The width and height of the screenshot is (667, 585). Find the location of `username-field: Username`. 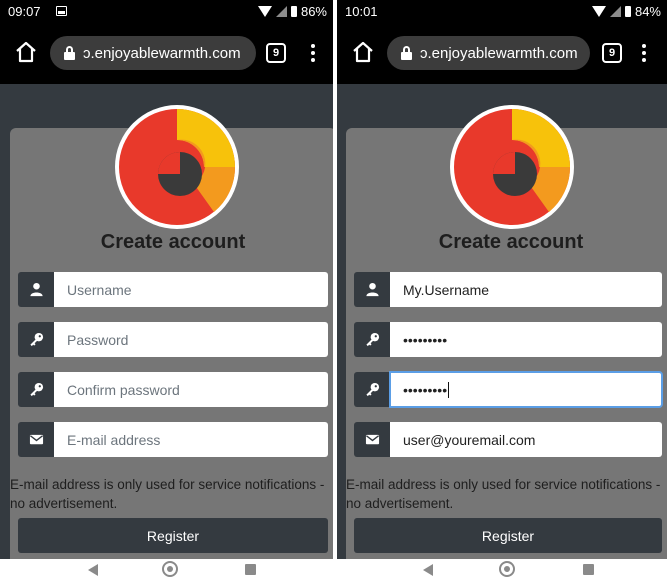

username-field: Username is located at coordinates (173, 289).